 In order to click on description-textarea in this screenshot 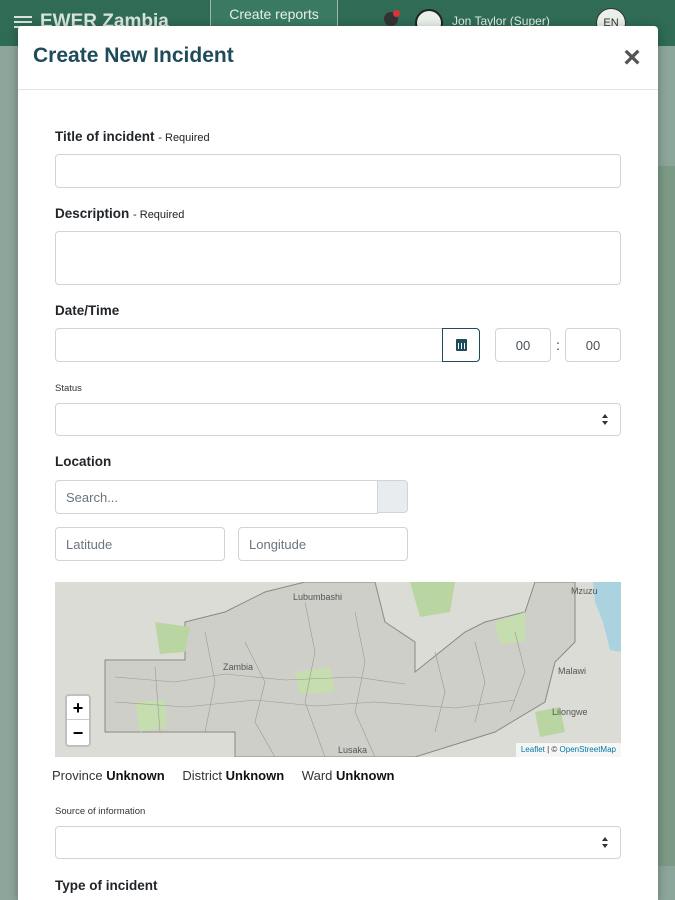, I will do `click(338, 258)`.